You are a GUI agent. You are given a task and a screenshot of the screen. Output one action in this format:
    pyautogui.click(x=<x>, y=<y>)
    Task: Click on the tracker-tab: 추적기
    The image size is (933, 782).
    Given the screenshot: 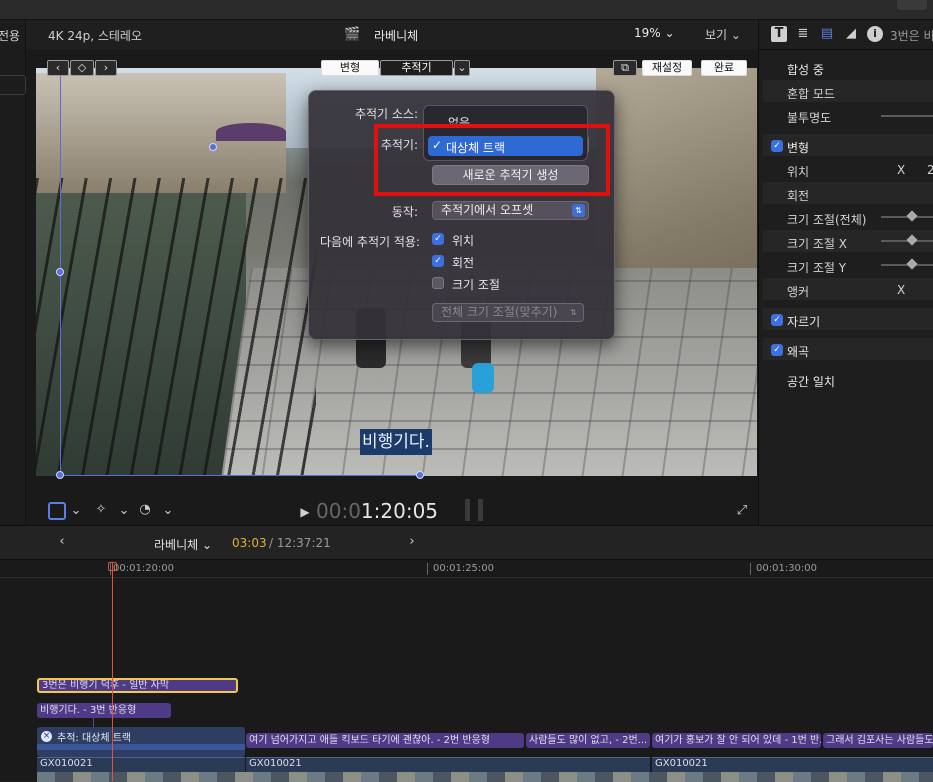 What is the action you would take?
    pyautogui.click(x=416, y=68)
    